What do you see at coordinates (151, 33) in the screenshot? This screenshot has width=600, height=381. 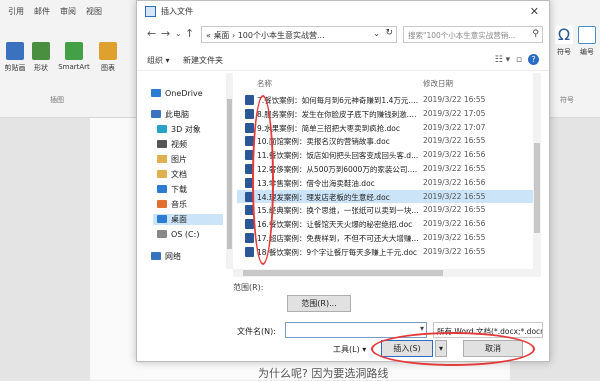 I see `back-arrow-icon: ←` at bounding box center [151, 33].